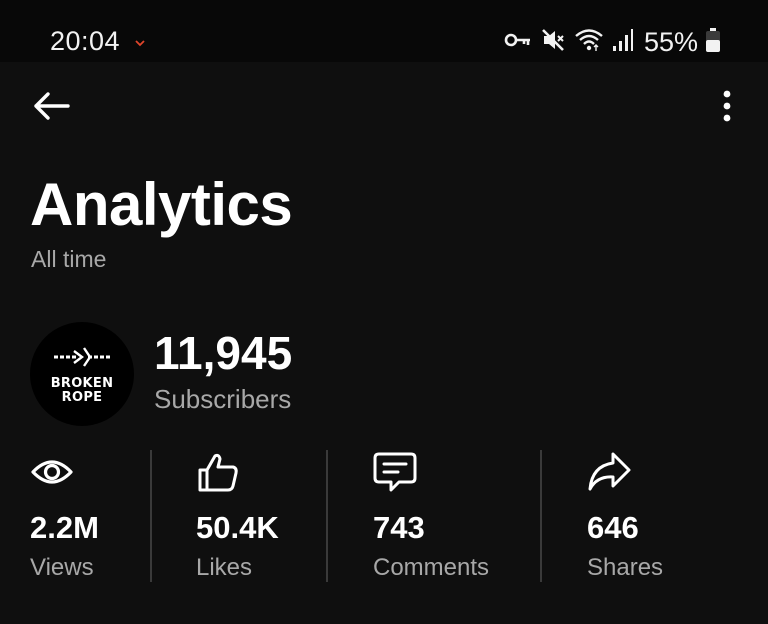  What do you see at coordinates (625, 567) in the screenshot?
I see `stat-label: Shares` at bounding box center [625, 567].